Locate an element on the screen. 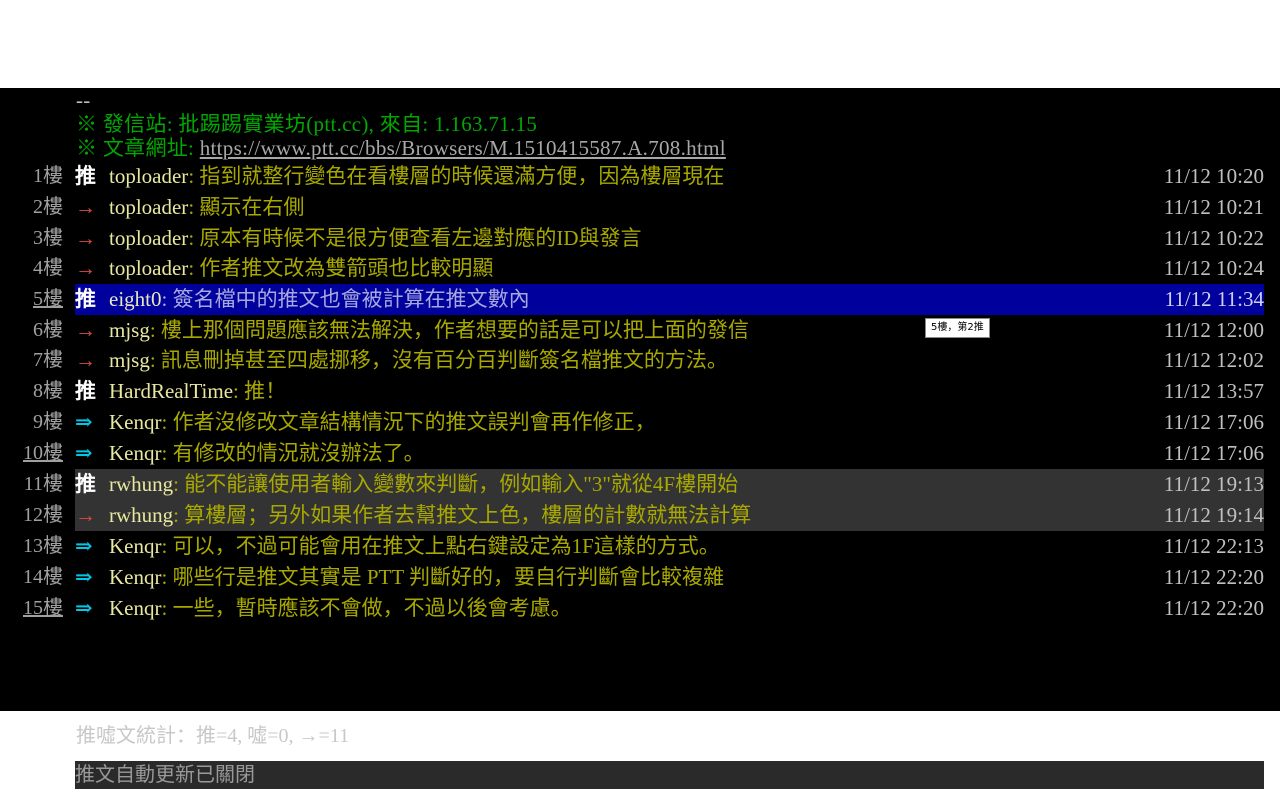 Image resolution: width=1280 pixels, height=800 pixels. comment-row: 10樓 ⇒ Kenqr: 有修改的情況就沒辦法了。 11/12 17:06 is located at coordinates (643, 453).